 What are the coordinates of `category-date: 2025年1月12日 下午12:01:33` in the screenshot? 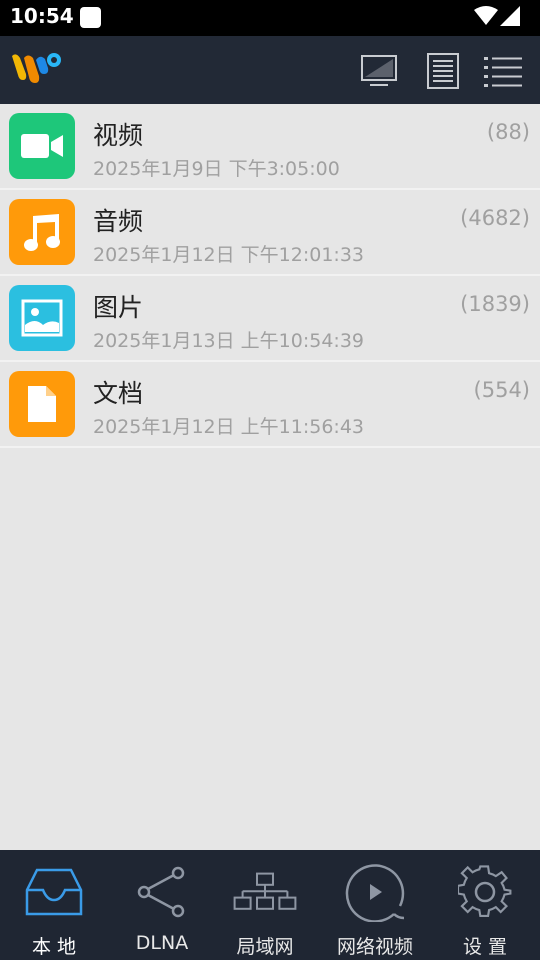 It's located at (228, 255).